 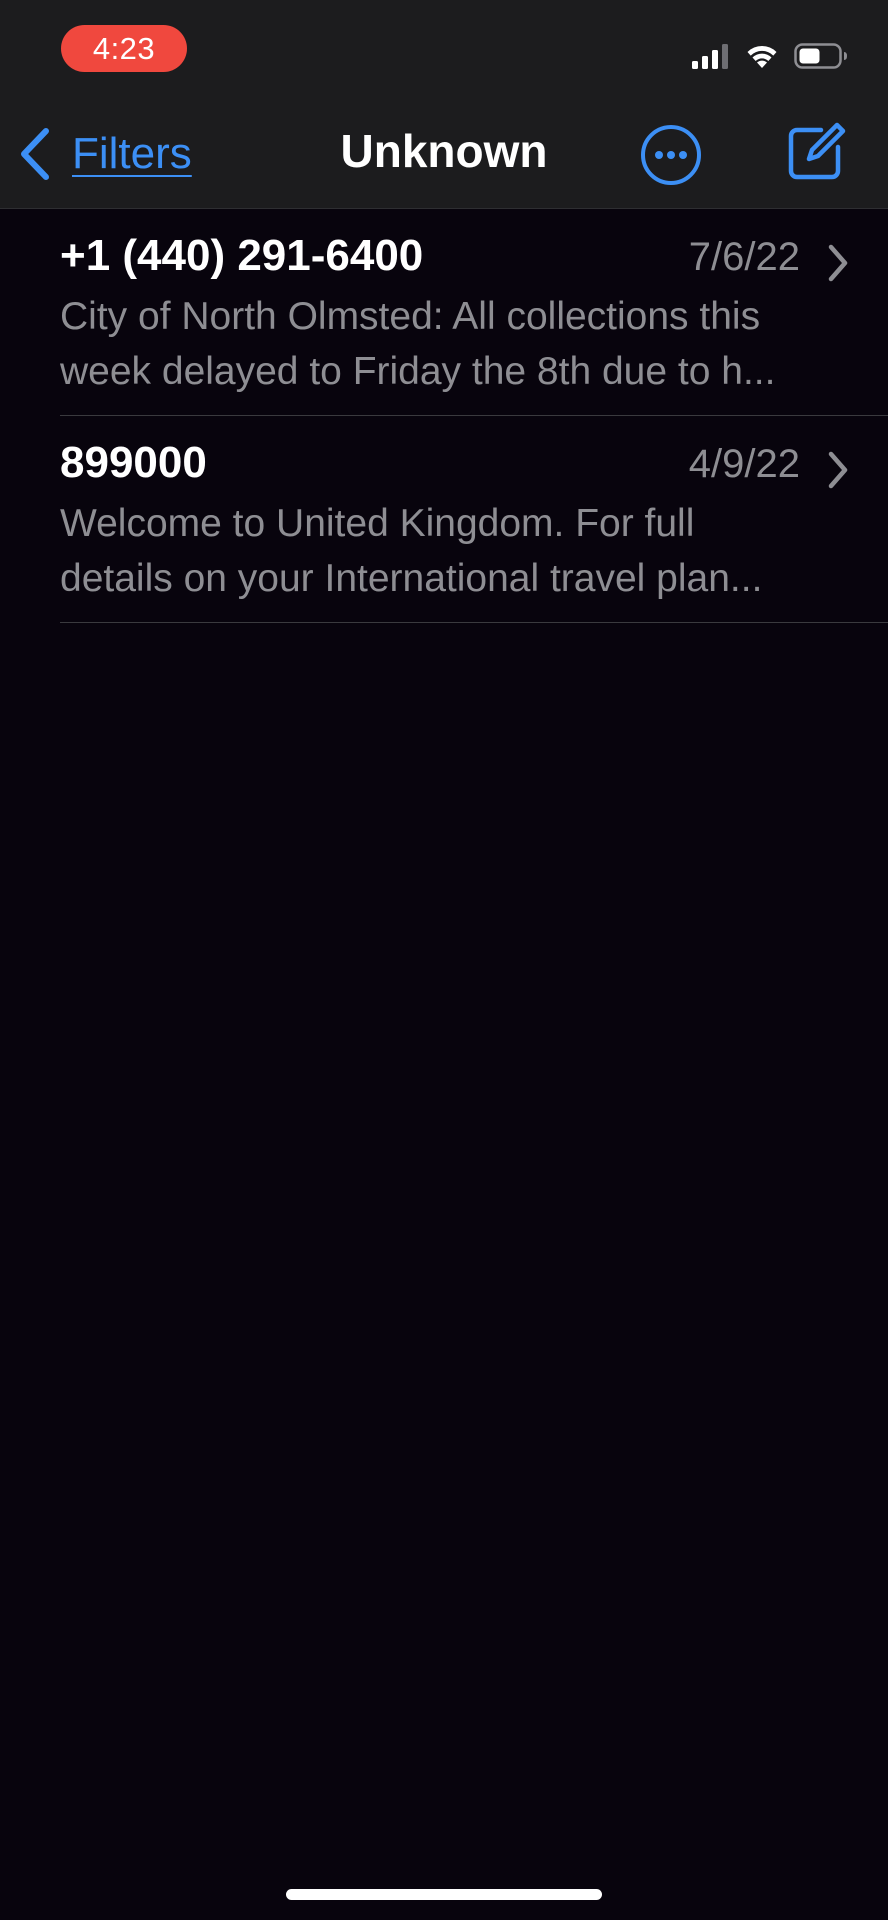 I want to click on wifi-icon, so click(x=762, y=56).